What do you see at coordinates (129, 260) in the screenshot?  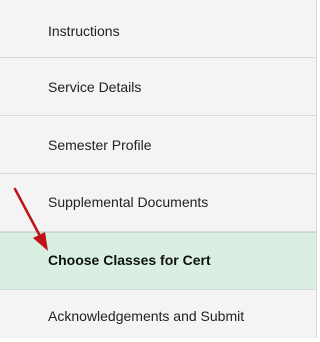 I see `nav-item-label: Choose Classes for Cert` at bounding box center [129, 260].